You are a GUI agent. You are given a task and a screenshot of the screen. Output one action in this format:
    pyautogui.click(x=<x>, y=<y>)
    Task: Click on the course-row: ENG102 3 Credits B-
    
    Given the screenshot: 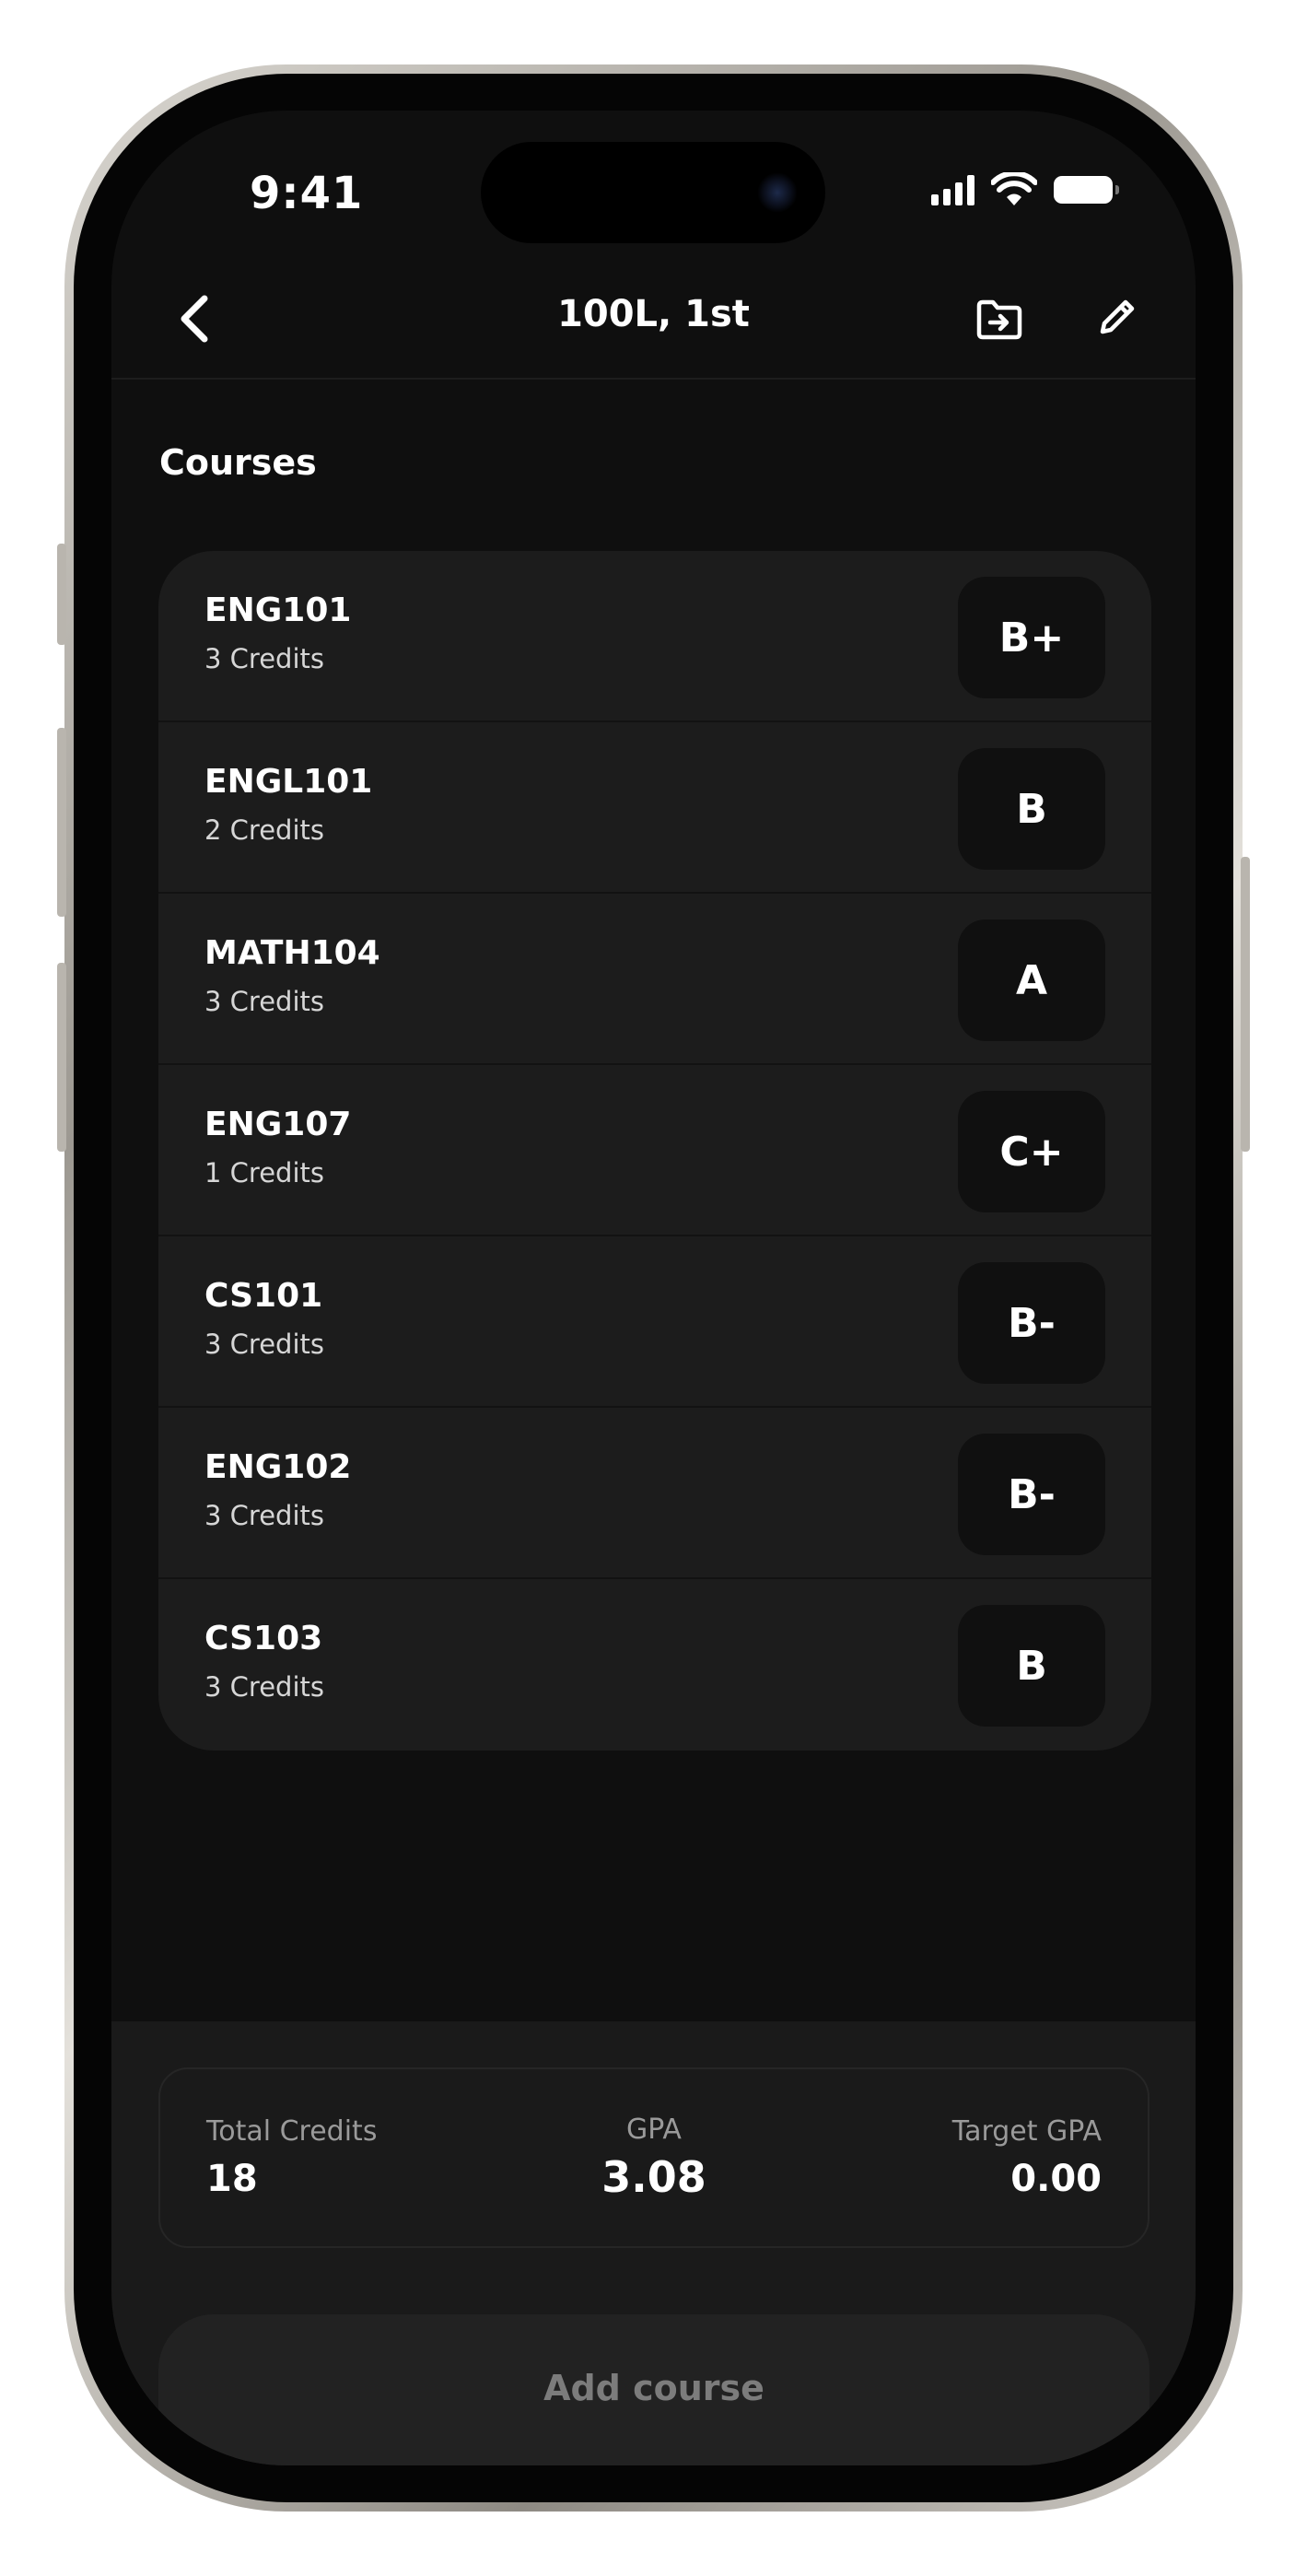 What is the action you would take?
    pyautogui.click(x=654, y=1493)
    